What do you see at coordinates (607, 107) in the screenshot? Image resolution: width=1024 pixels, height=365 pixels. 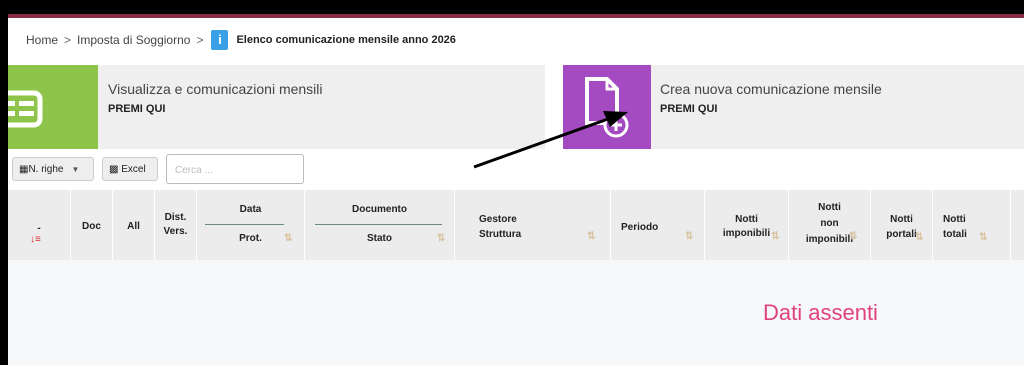 I see `new-document-icon` at bounding box center [607, 107].